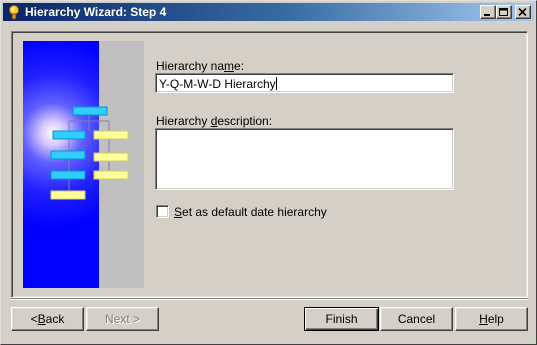  Describe the element at coordinates (304, 159) in the screenshot. I see `hierarchy-description-input` at that location.